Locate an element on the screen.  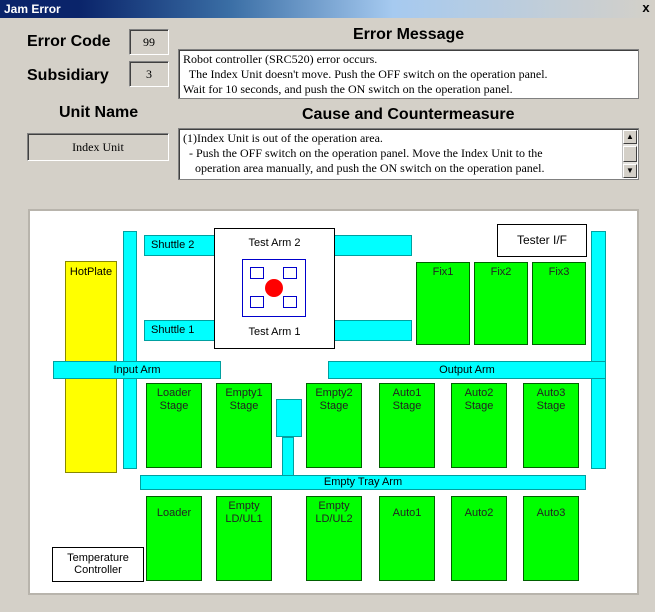
error-code-label: Error Code is located at coordinates (69, 41).